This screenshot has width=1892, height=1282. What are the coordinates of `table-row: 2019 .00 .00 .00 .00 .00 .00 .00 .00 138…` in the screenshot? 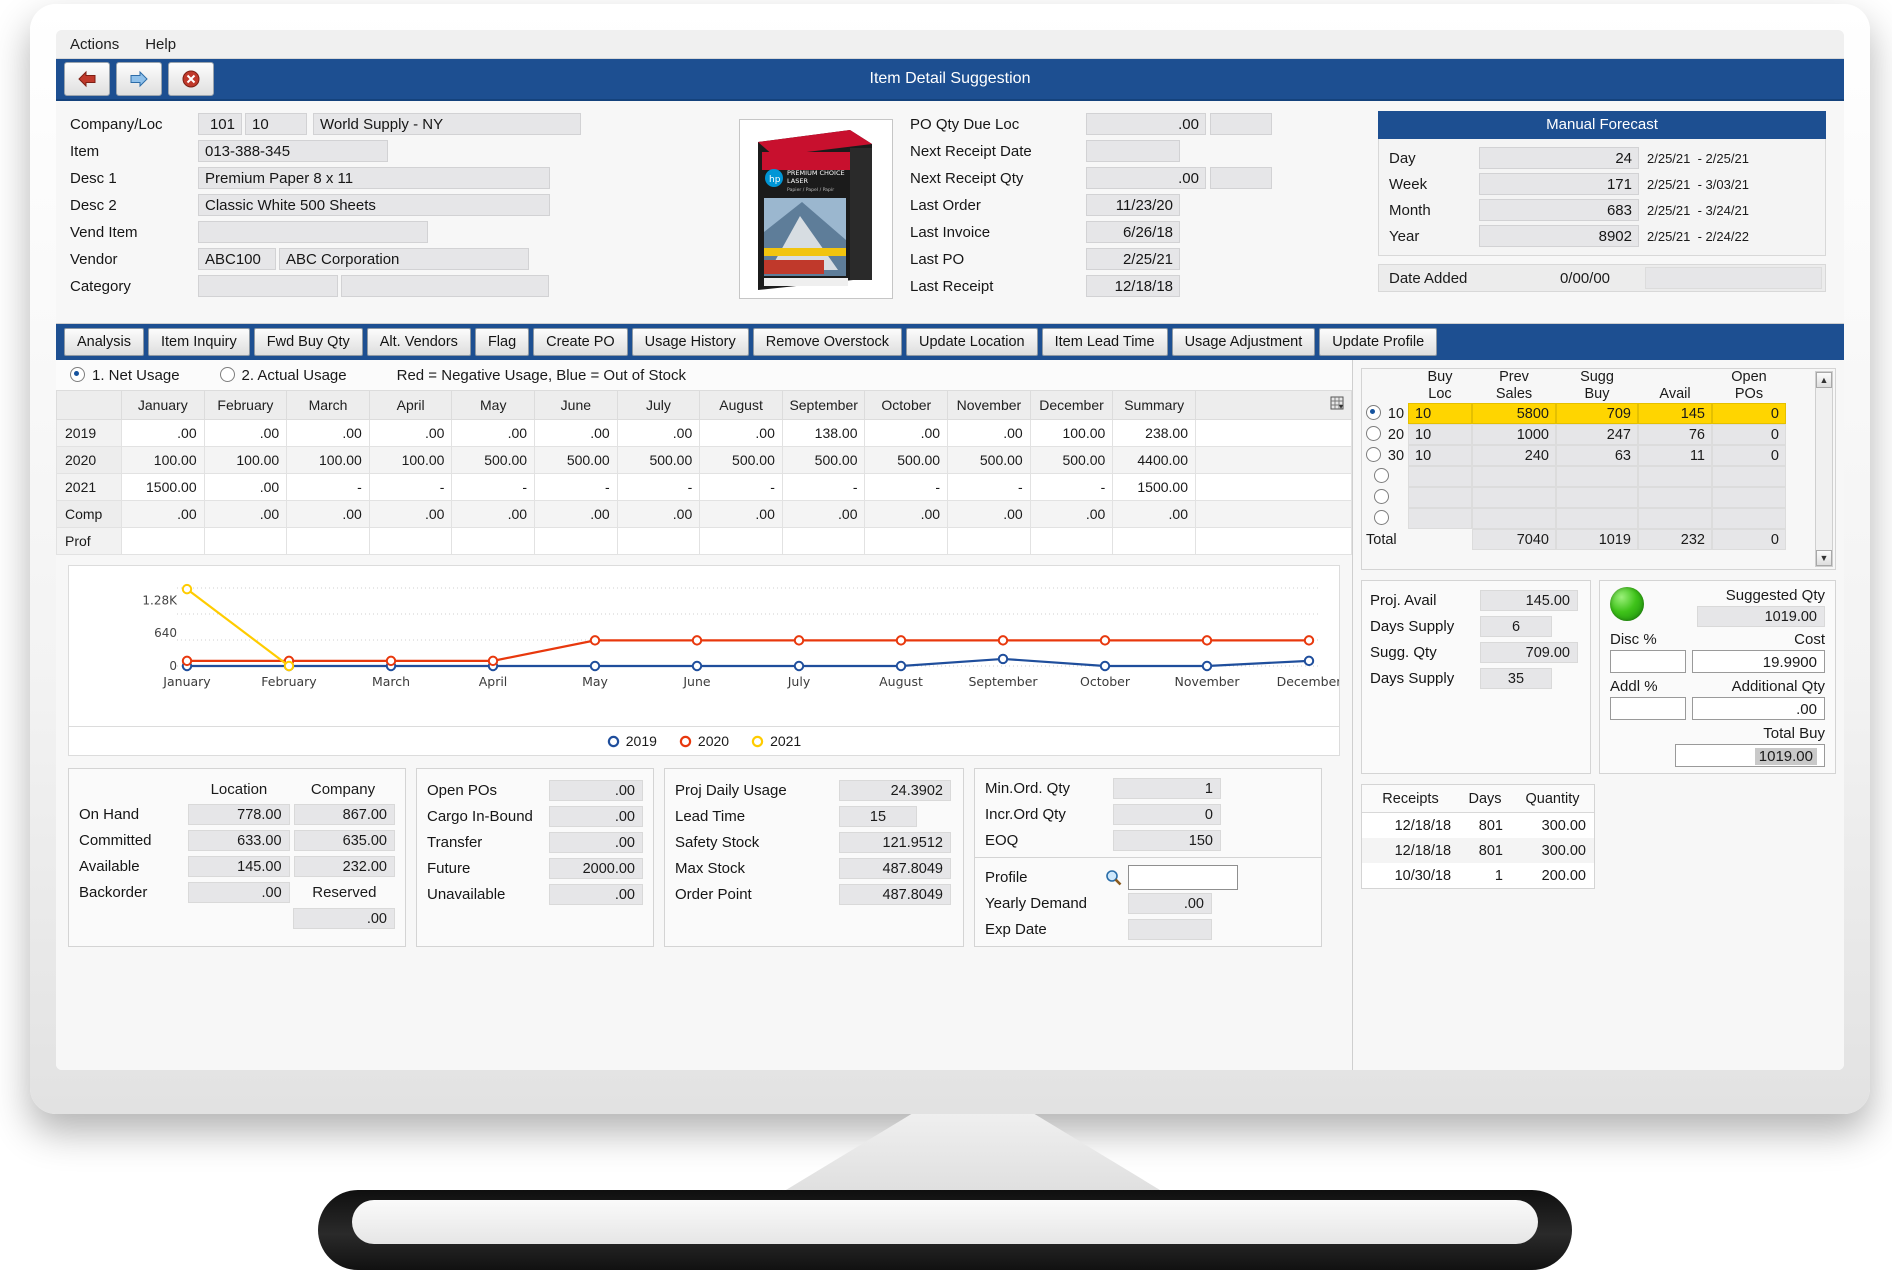 It's located at (704, 433).